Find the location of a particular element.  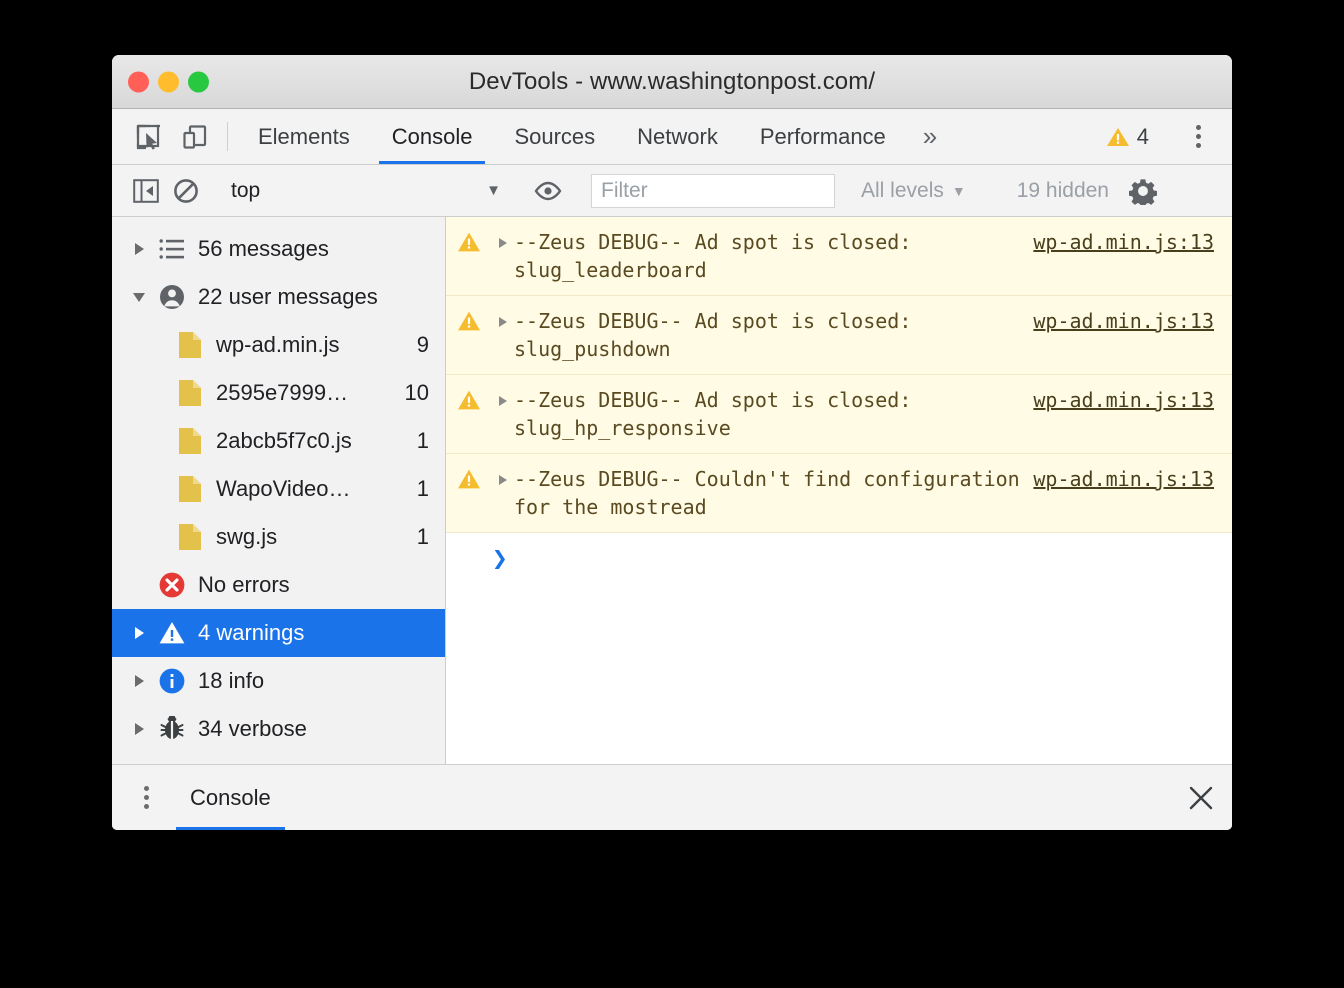

js-file-icon is located at coordinates (190, 345).